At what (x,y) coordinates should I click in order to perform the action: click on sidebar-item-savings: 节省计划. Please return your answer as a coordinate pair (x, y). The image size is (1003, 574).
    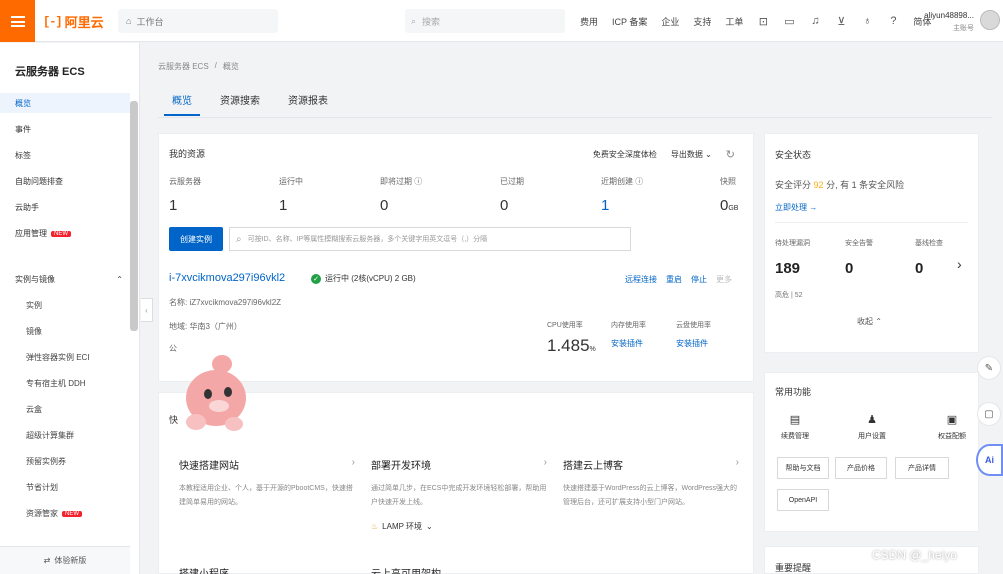
    Looking at the image, I should click on (42, 487).